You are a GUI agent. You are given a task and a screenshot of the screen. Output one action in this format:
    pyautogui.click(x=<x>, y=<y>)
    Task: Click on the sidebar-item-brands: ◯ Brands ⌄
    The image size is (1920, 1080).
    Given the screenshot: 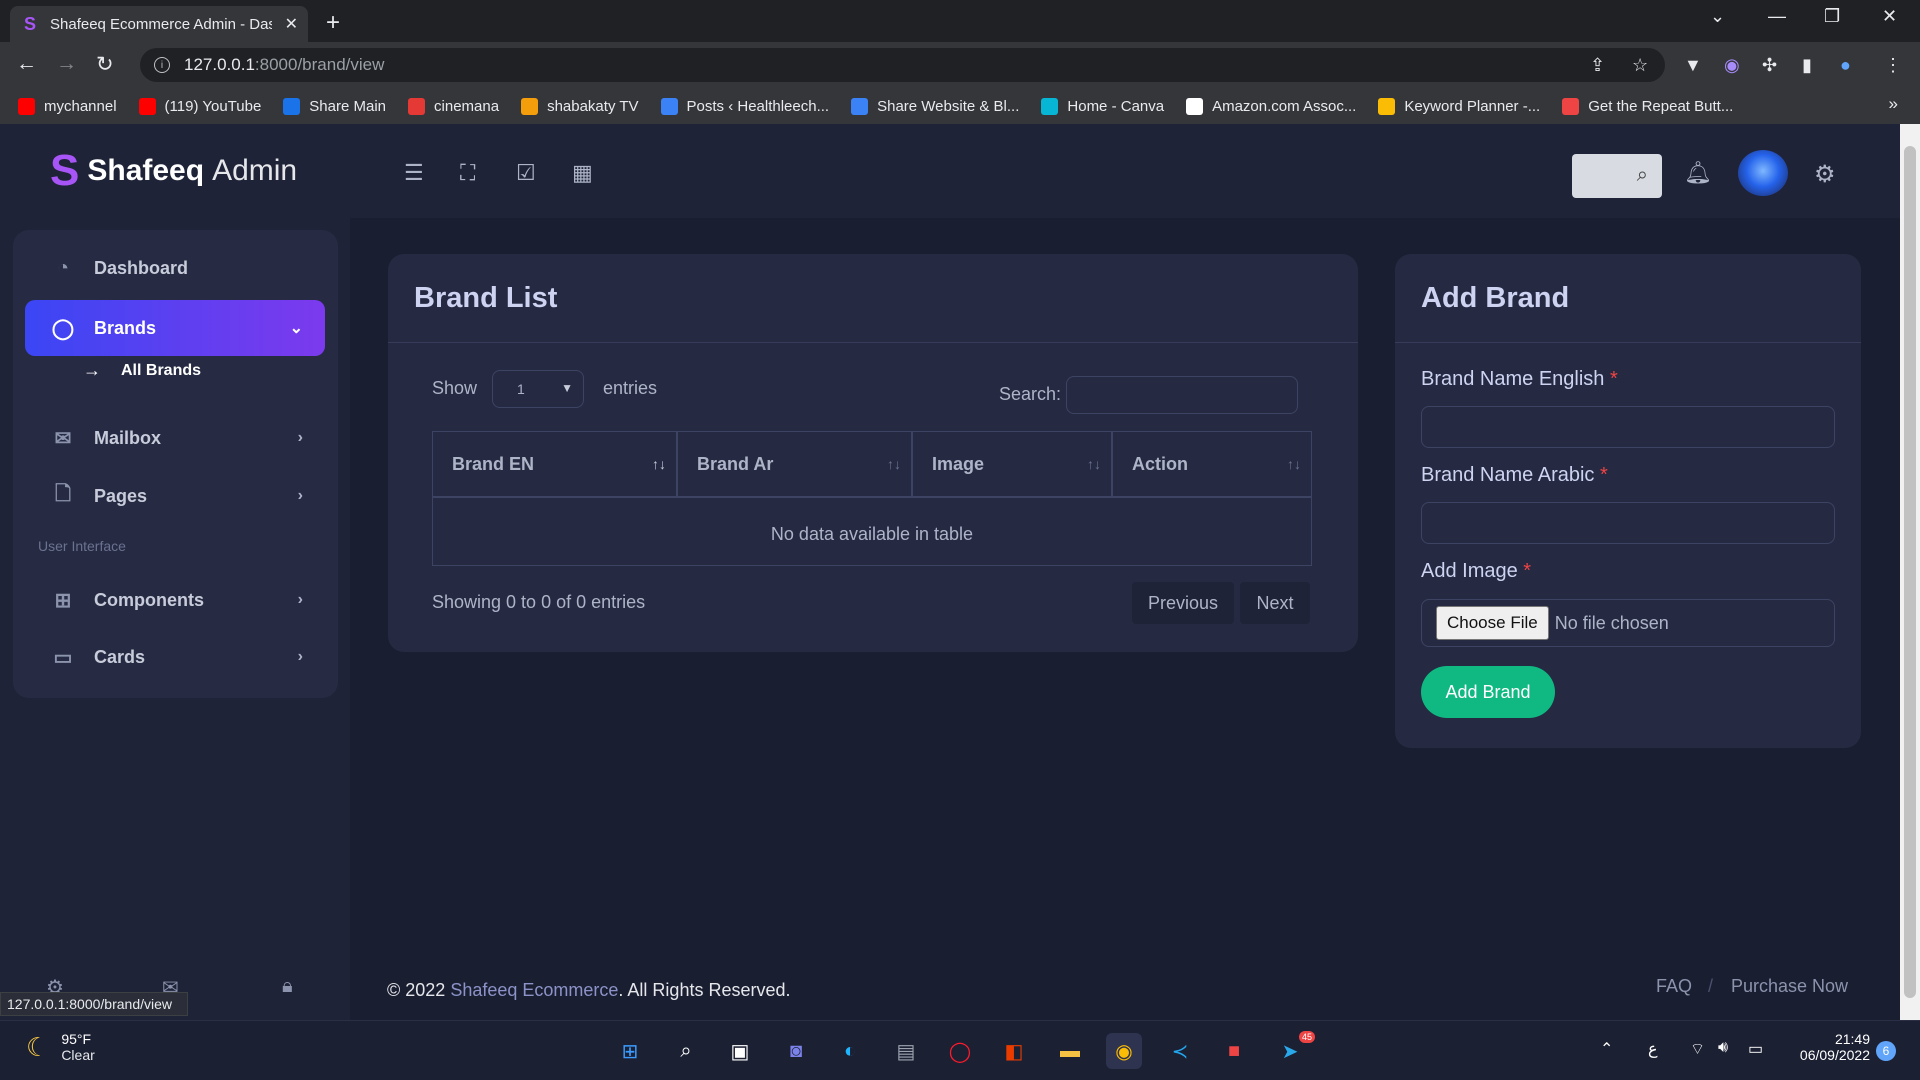 What is the action you would take?
    pyautogui.click(x=175, y=328)
    